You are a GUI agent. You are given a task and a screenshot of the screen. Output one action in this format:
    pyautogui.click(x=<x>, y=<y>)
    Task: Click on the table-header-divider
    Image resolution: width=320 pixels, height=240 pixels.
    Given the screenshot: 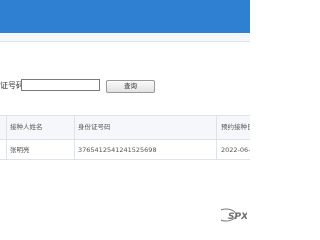 What is the action you would take?
    pyautogui.click(x=125, y=139)
    